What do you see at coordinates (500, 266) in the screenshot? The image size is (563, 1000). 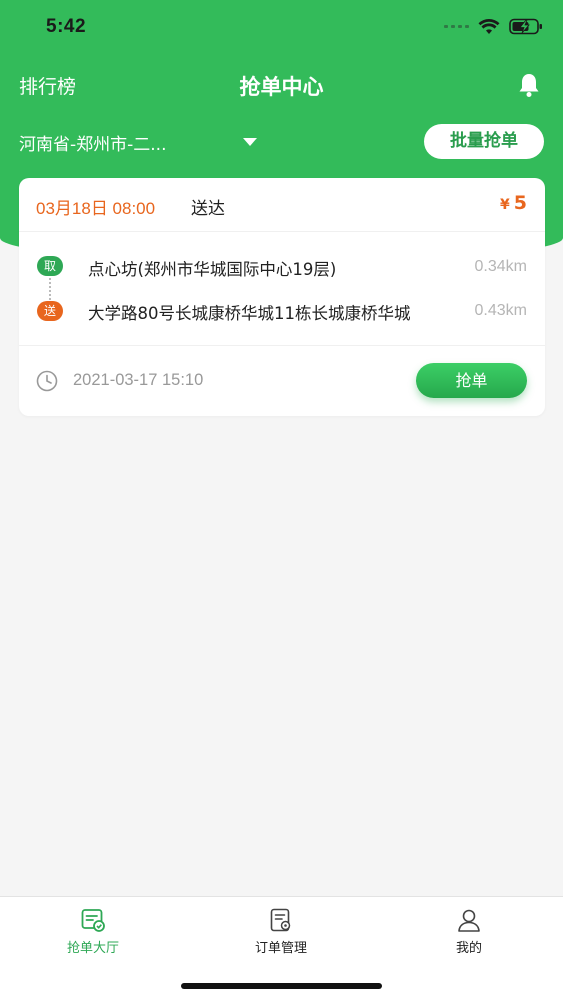 I see `pickup-distance: 0.34km` at bounding box center [500, 266].